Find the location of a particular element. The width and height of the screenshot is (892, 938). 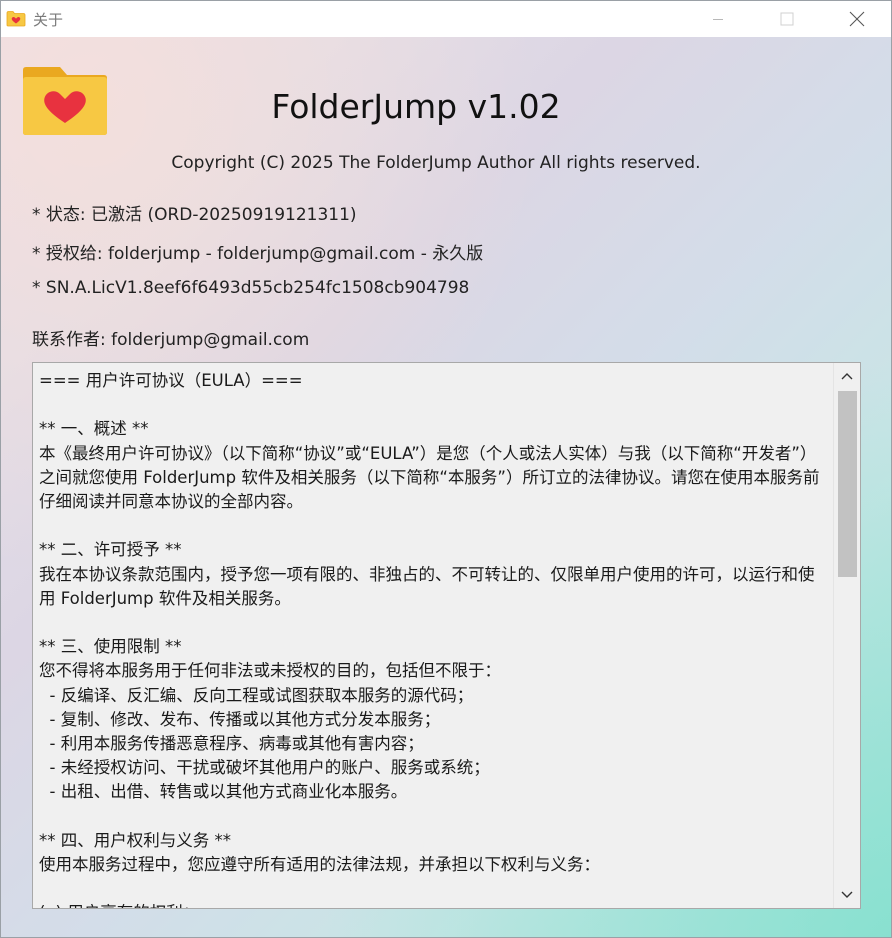

title-bar: 关于 is located at coordinates (446, 19).